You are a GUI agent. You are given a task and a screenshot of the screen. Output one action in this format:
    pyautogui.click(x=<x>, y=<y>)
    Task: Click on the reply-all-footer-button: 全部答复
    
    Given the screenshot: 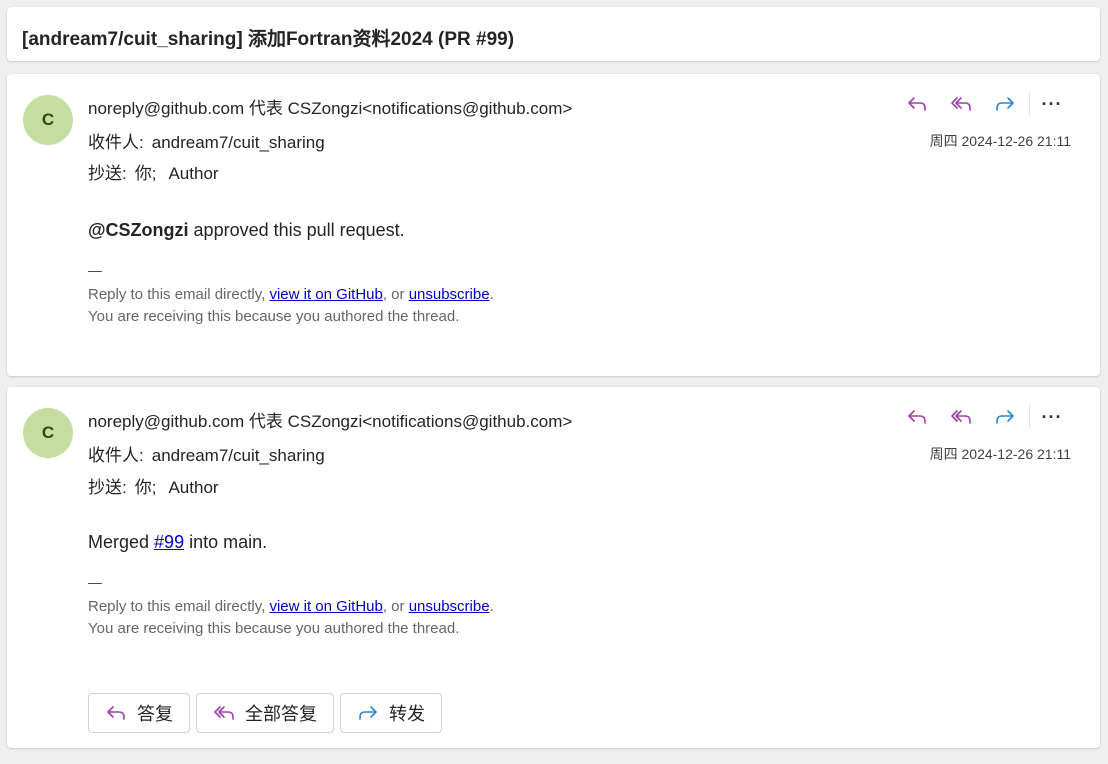 What is the action you would take?
    pyautogui.click(x=265, y=713)
    